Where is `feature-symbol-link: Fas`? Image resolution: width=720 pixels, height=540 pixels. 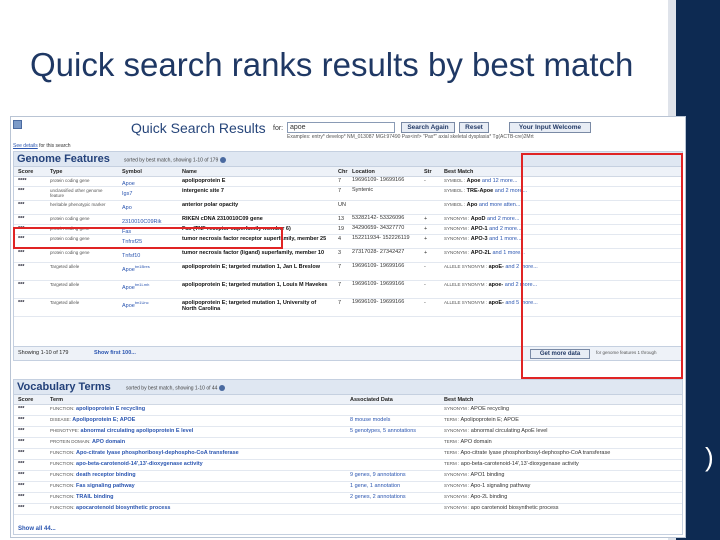
feature-symbol-link: Fas is located at coordinates (126, 230).